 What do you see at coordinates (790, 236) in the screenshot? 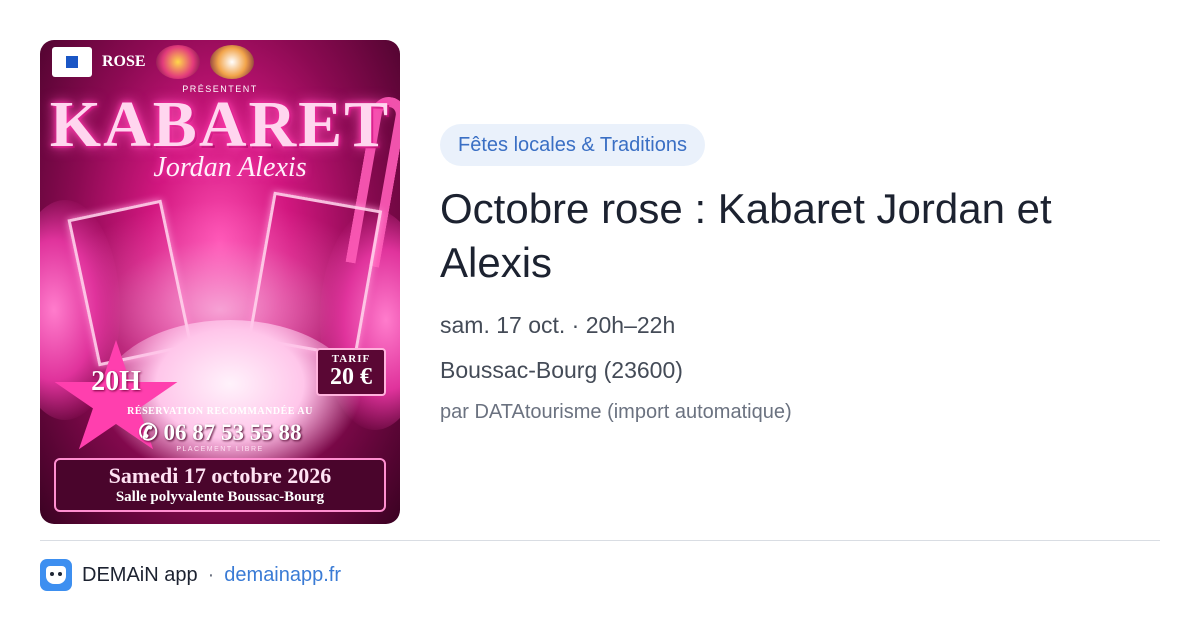
I see `event-title: Octobre rose : Kabaret Jordan et Alexis` at bounding box center [790, 236].